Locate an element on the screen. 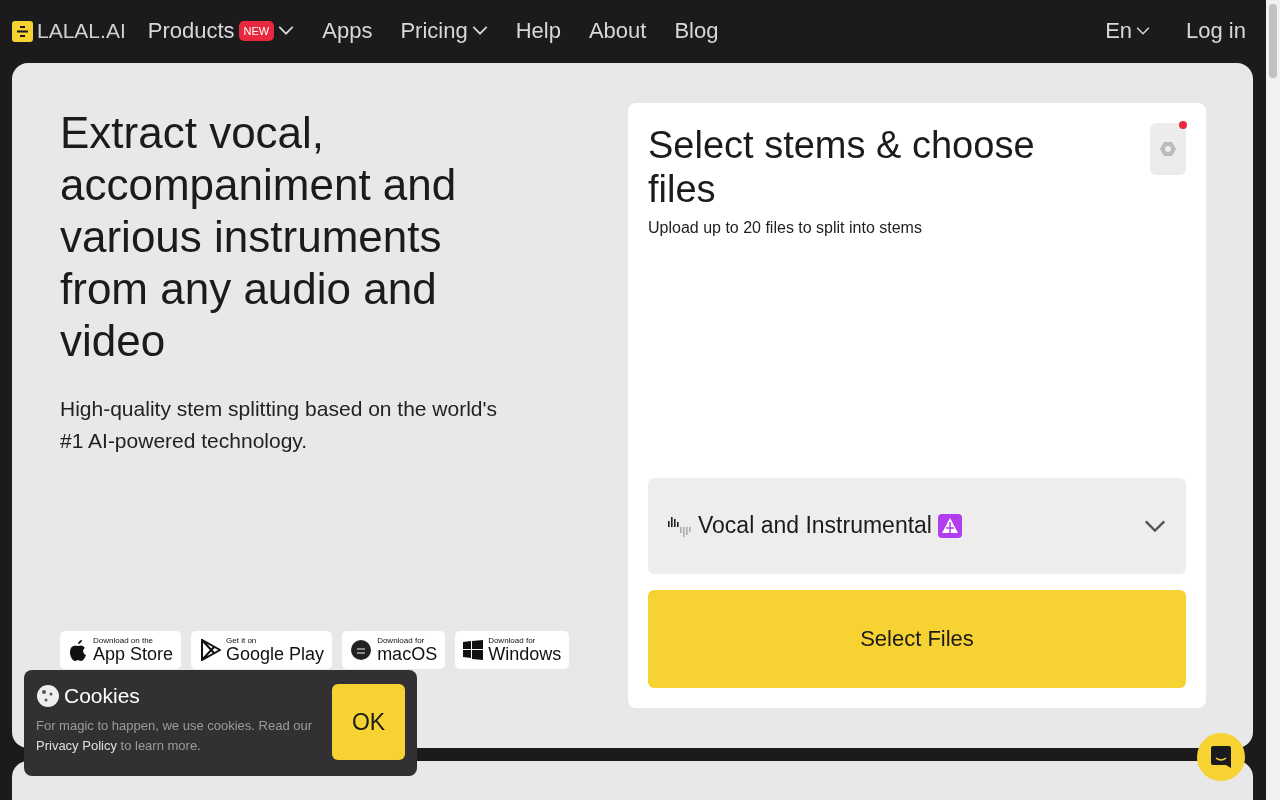 The image size is (1280, 800). stem-dropdown: Vocal and Instrumental is located at coordinates (917, 525).